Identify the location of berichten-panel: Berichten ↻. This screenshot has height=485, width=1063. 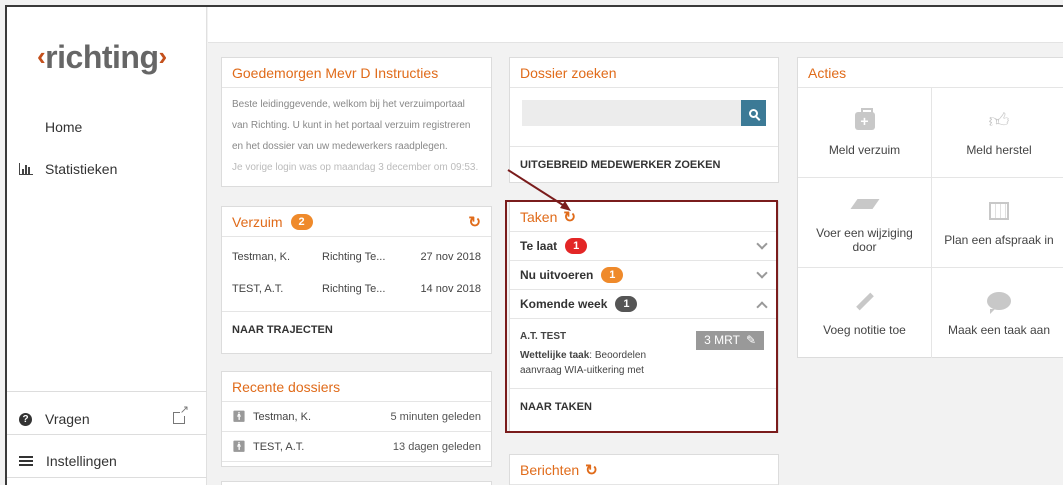
(644, 469).